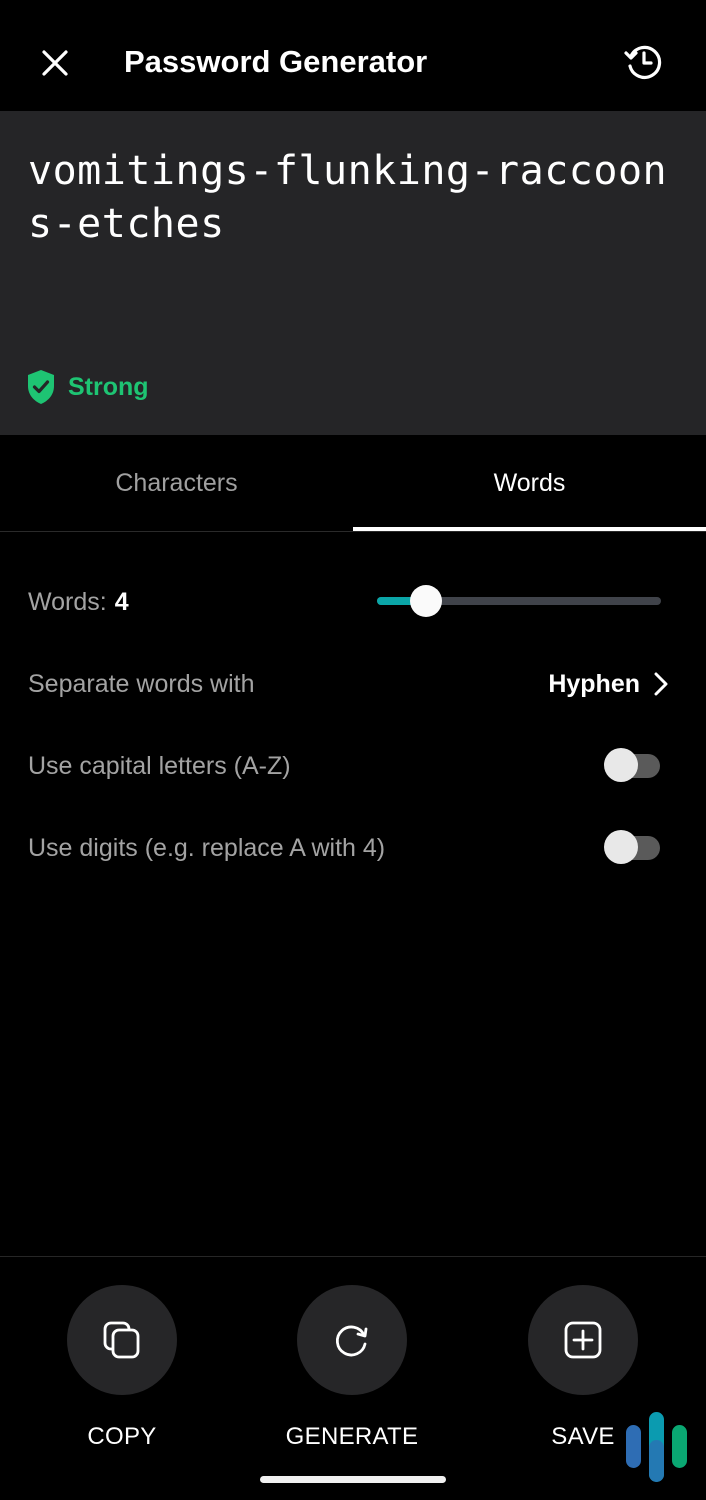 The width and height of the screenshot is (706, 1500). I want to click on words-count-label: Words:, so click(67, 601).